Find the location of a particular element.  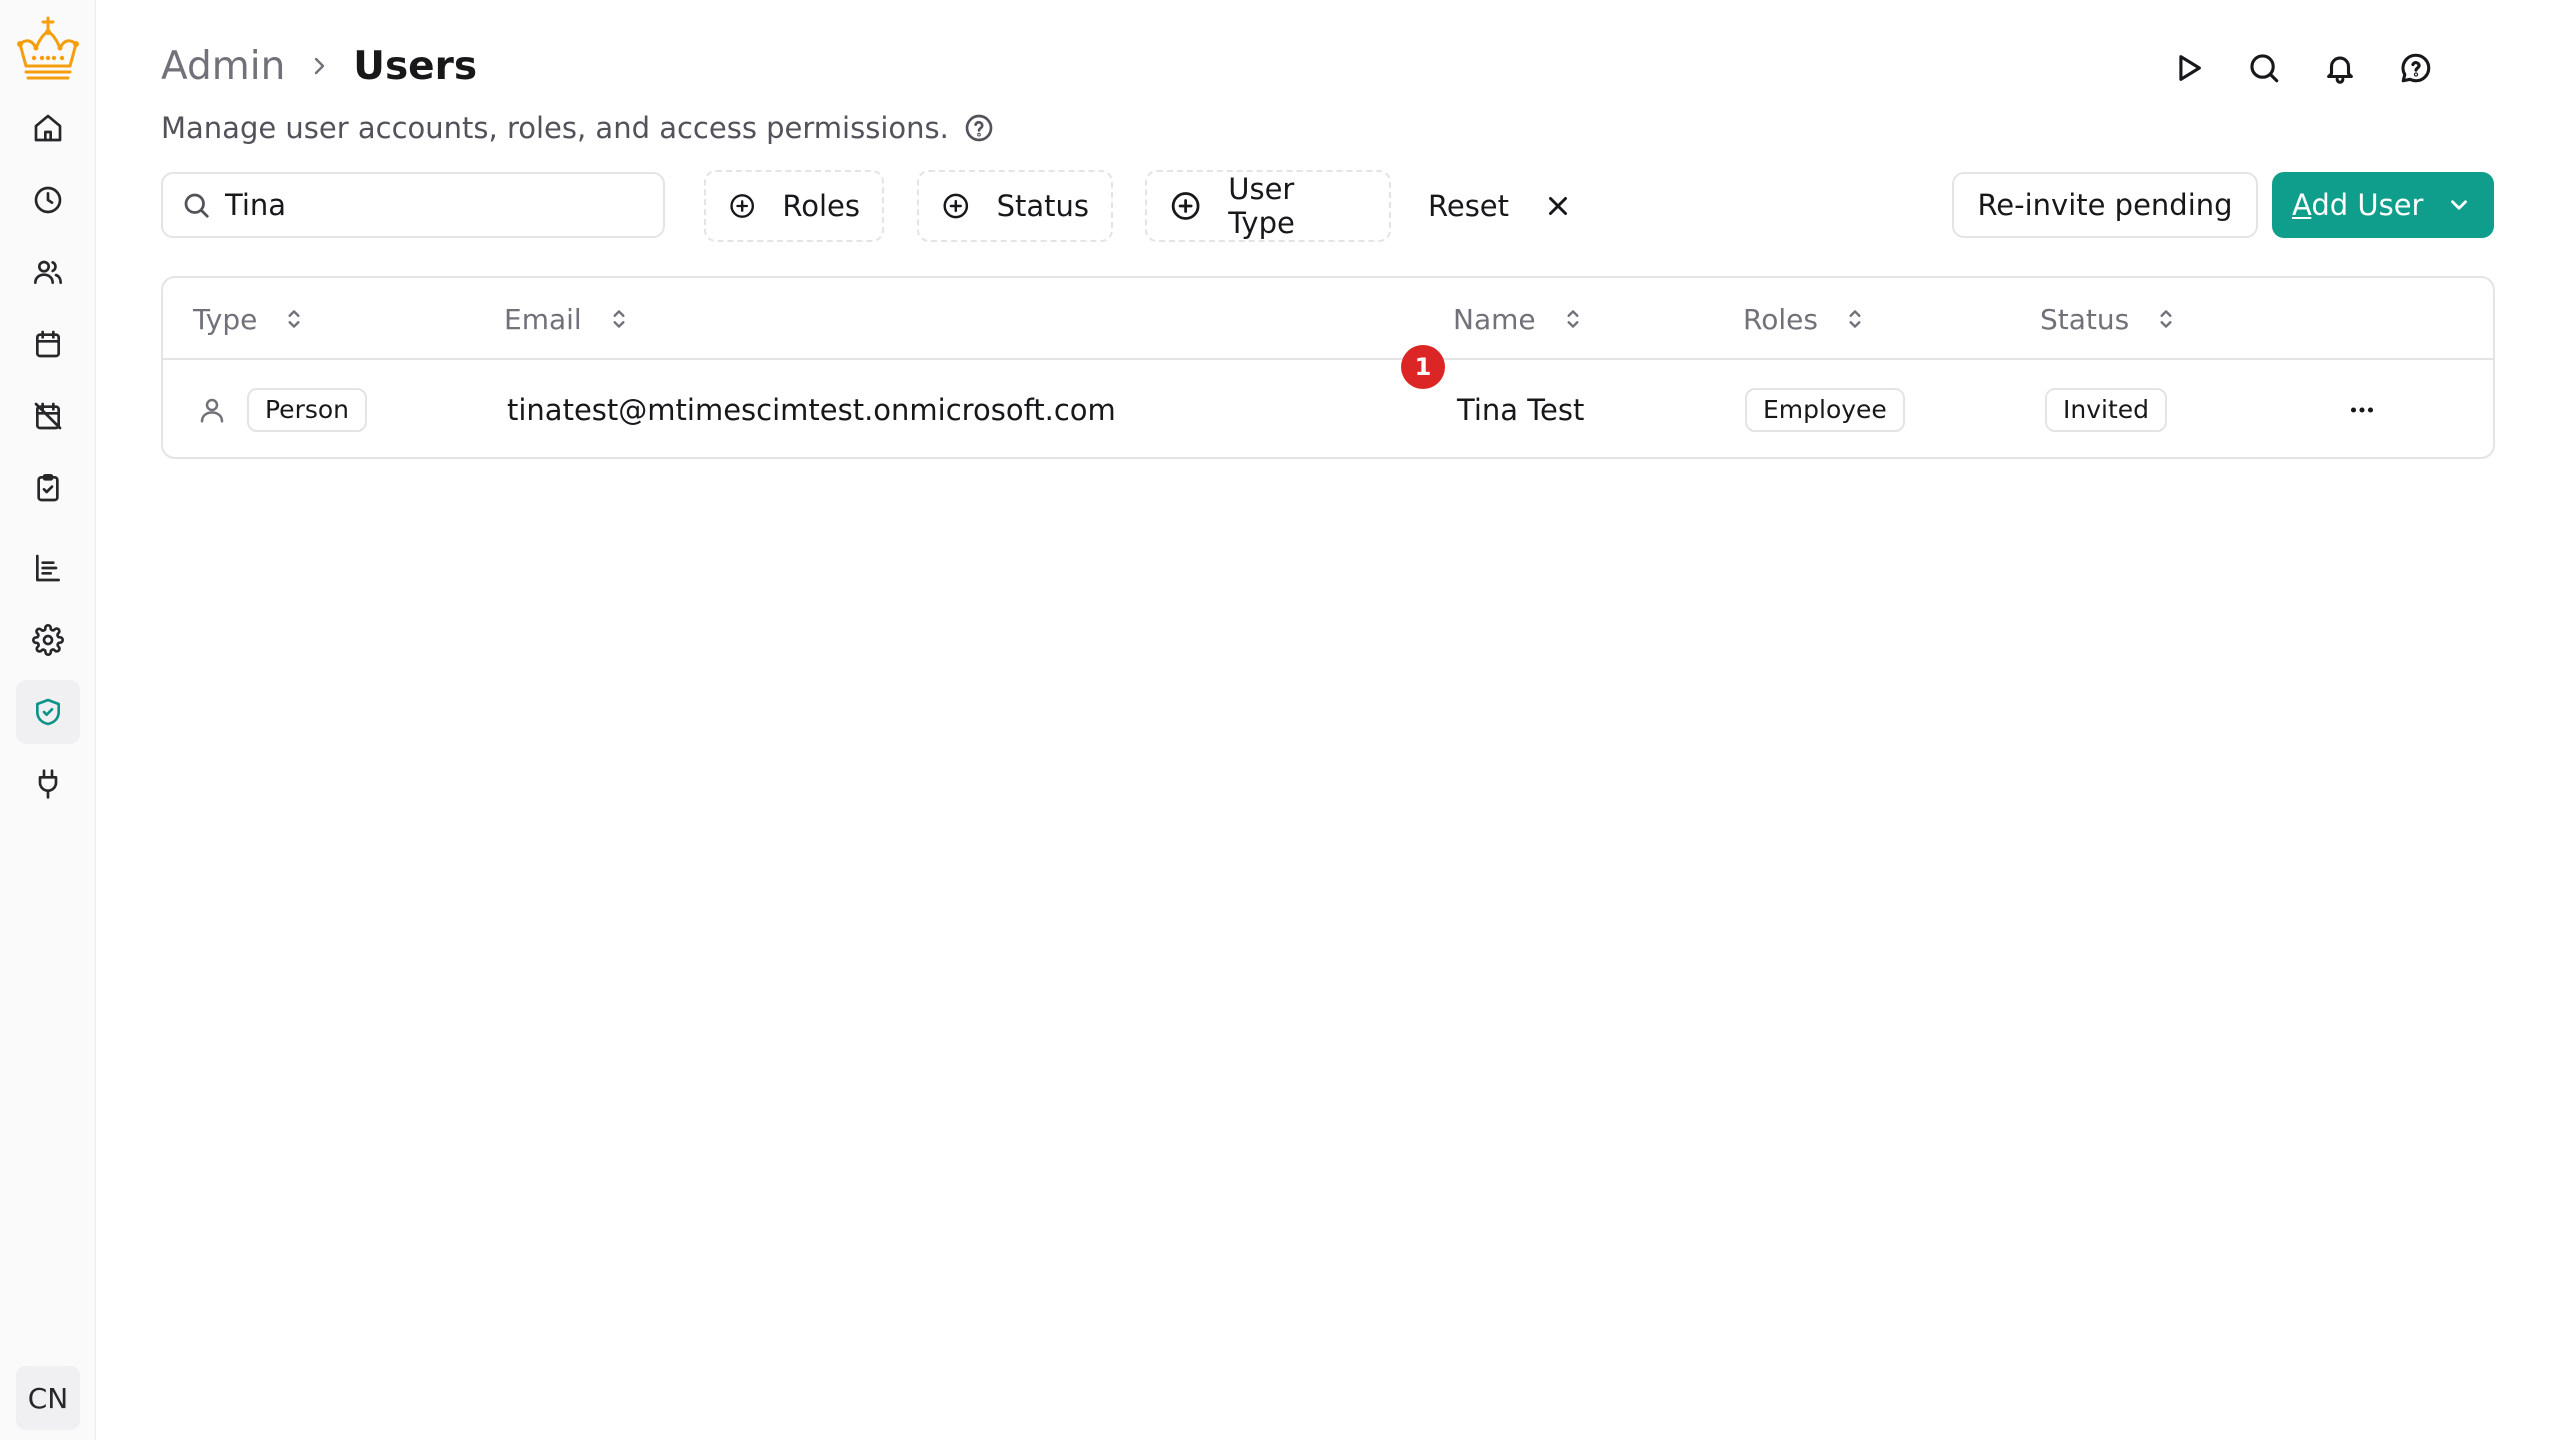

nav-reports is located at coordinates (48, 568).